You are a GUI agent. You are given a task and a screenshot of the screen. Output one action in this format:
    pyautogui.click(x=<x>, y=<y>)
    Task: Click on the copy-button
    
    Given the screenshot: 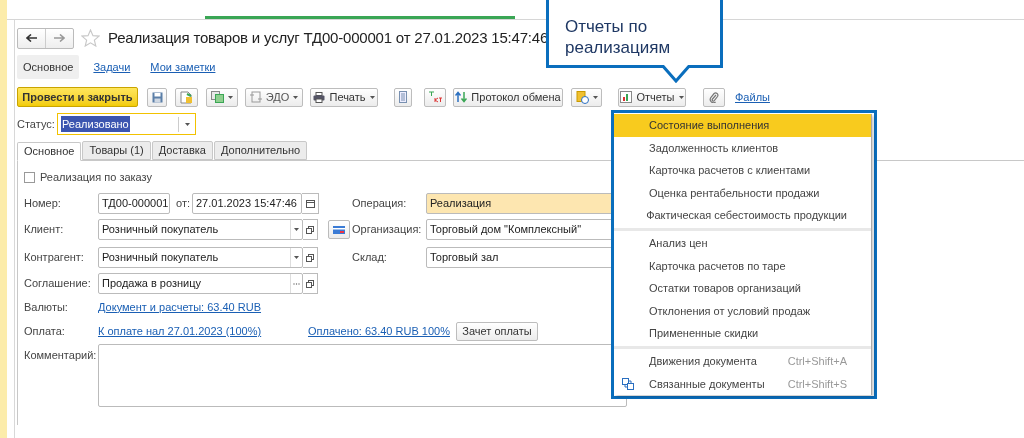 What is the action you would take?
    pyautogui.click(x=222, y=97)
    